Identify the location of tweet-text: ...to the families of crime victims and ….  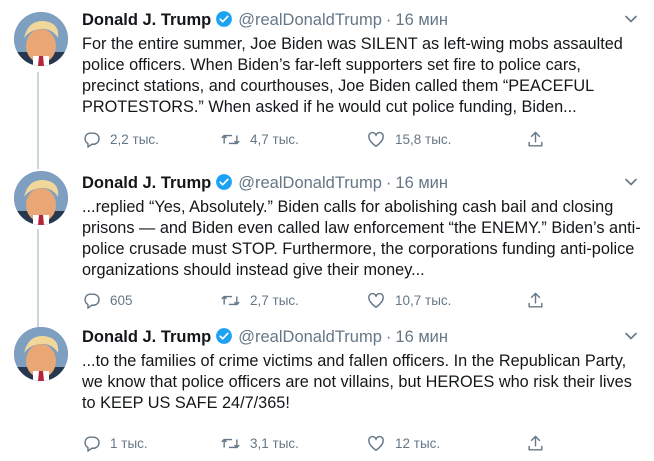
(357, 382).